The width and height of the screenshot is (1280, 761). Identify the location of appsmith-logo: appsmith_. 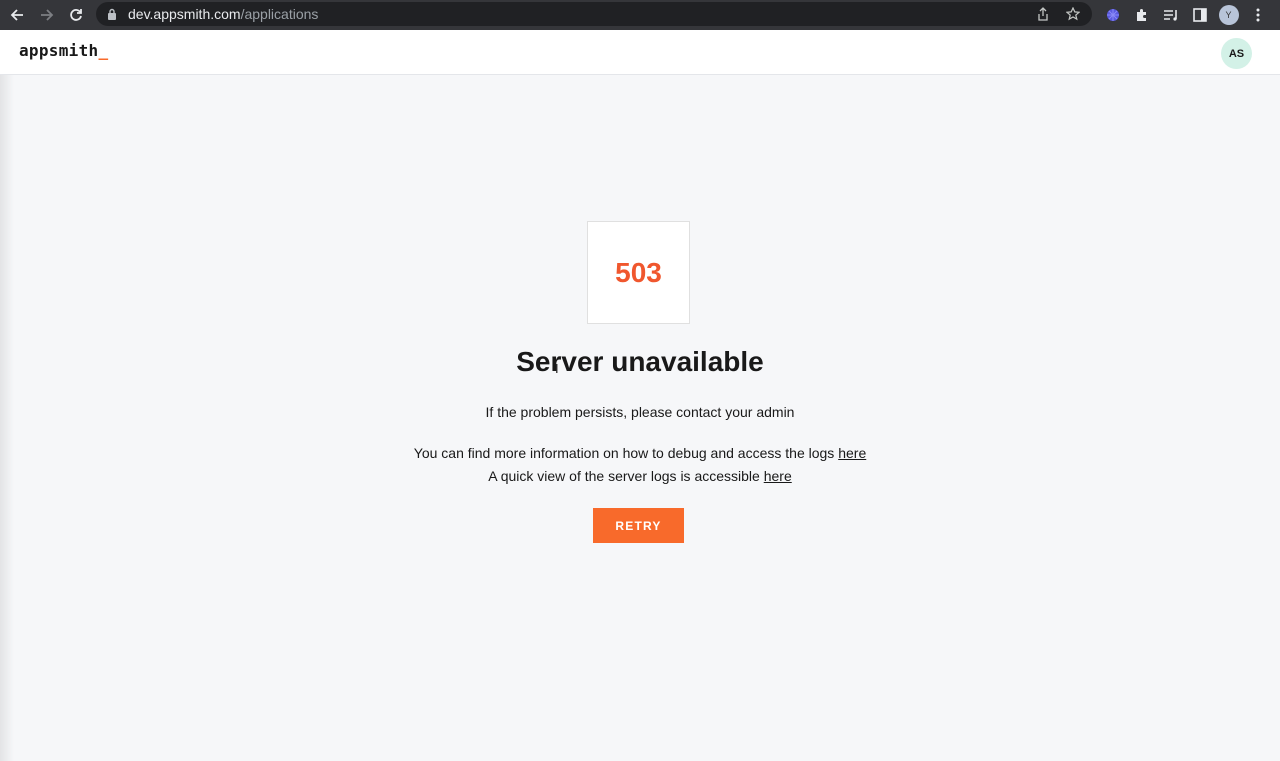
(63, 50).